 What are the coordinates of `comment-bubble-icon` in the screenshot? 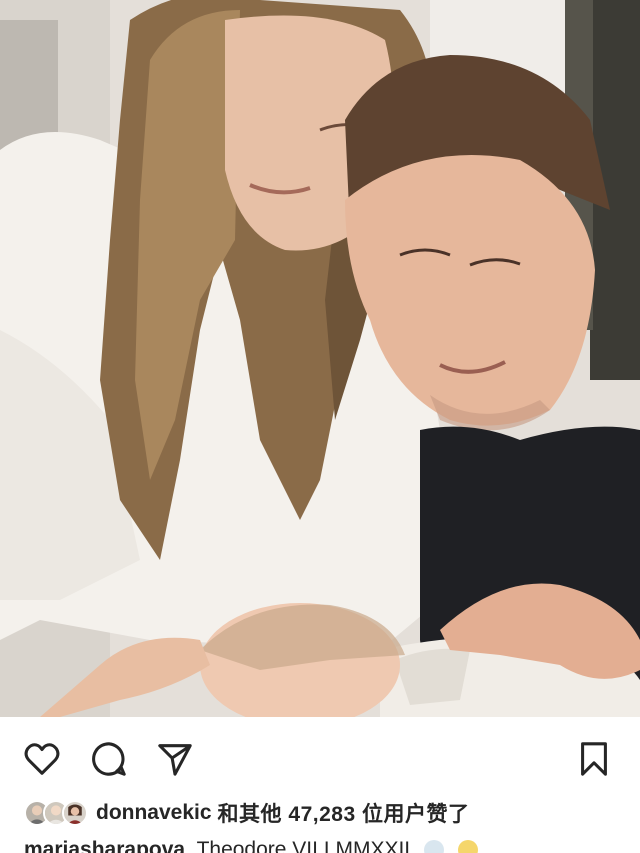 It's located at (109, 759).